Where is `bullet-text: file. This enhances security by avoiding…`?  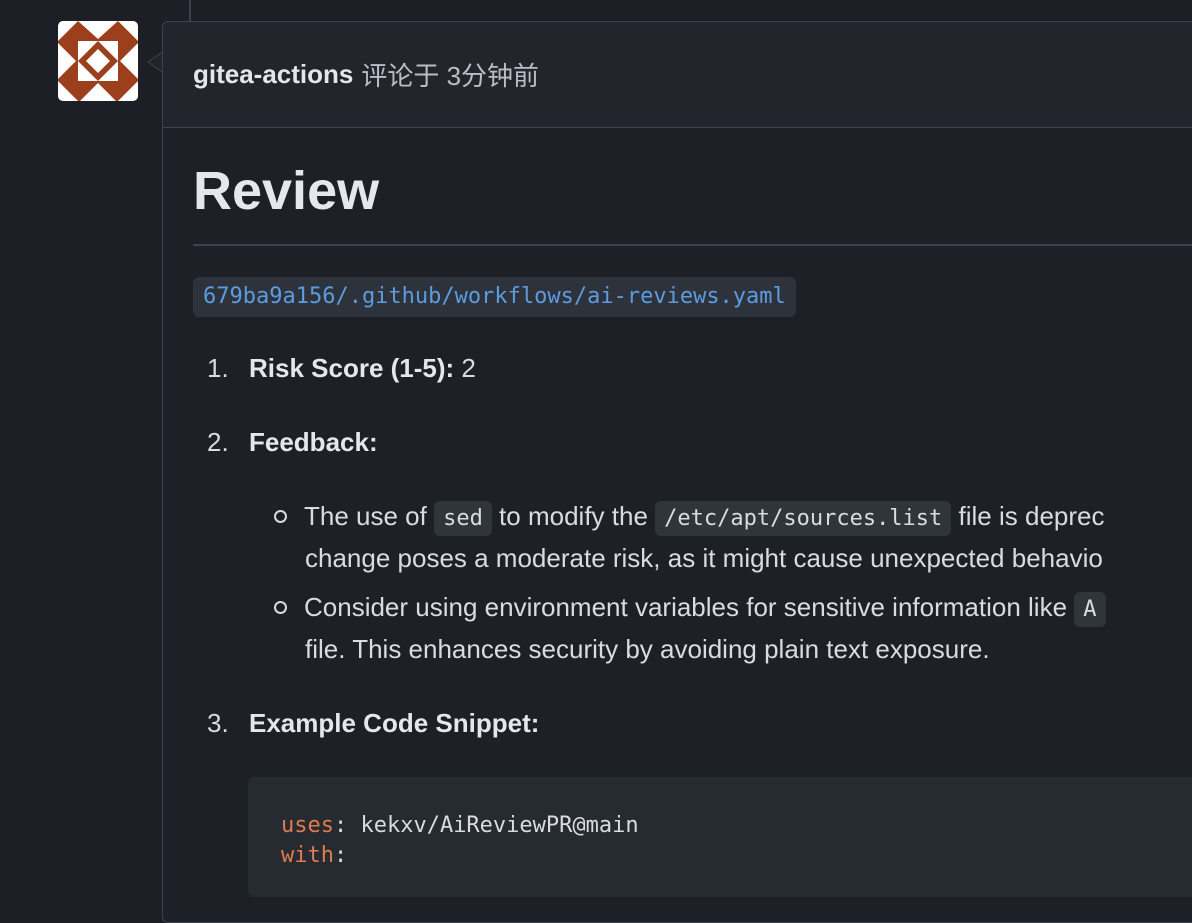
bullet-text: file. This enhances security by avoiding… is located at coordinates (647, 649).